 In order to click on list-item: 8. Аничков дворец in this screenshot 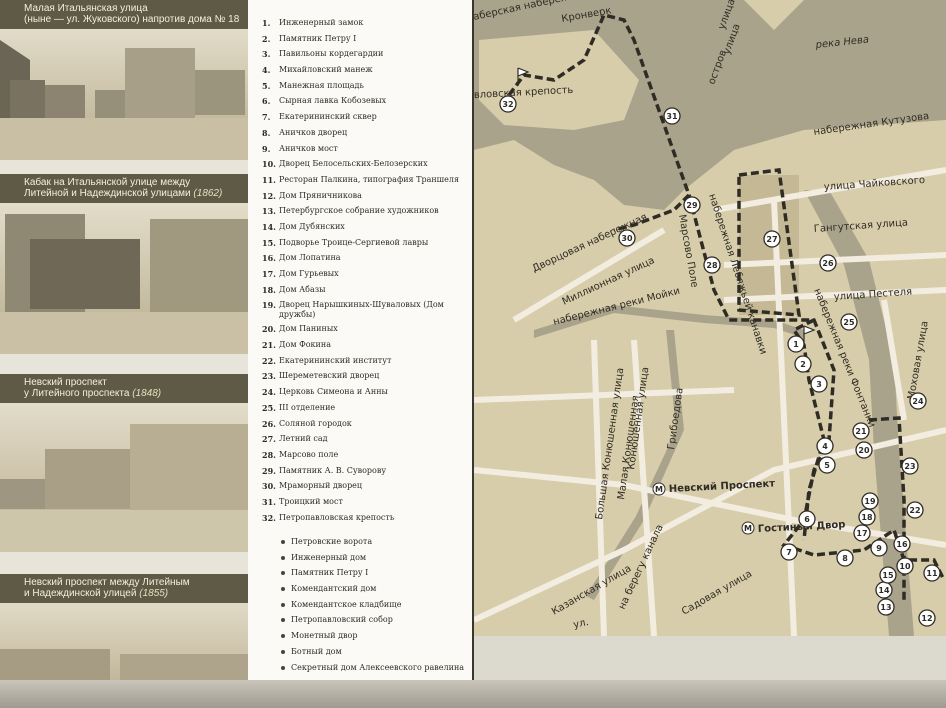, I will do `click(305, 132)`.